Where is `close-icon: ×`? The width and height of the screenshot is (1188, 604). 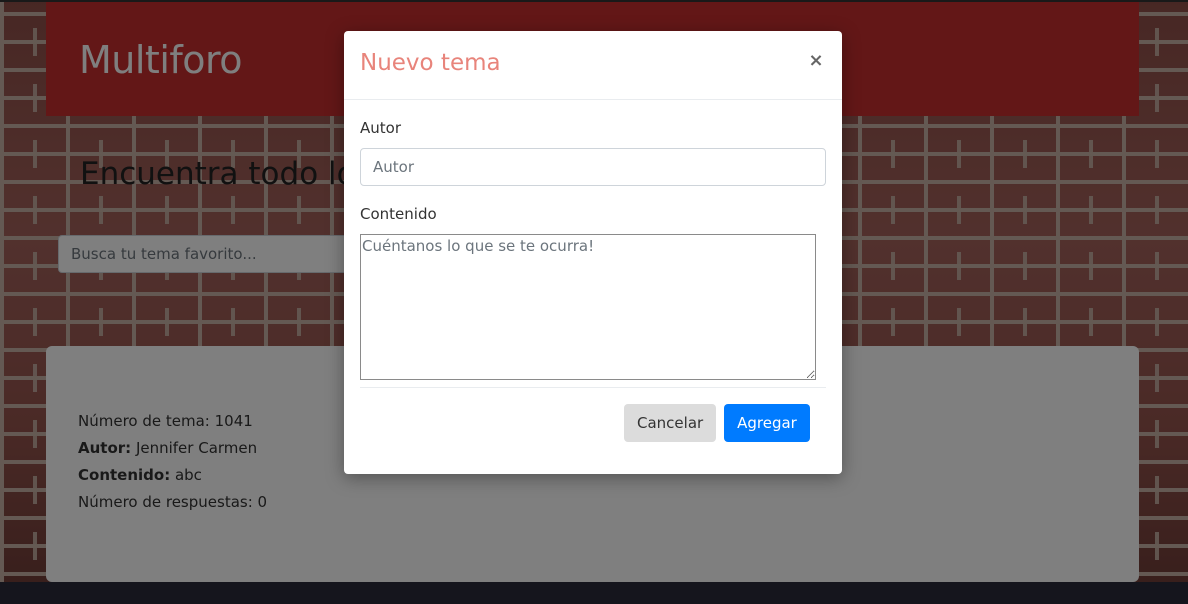 close-icon: × is located at coordinates (816, 61).